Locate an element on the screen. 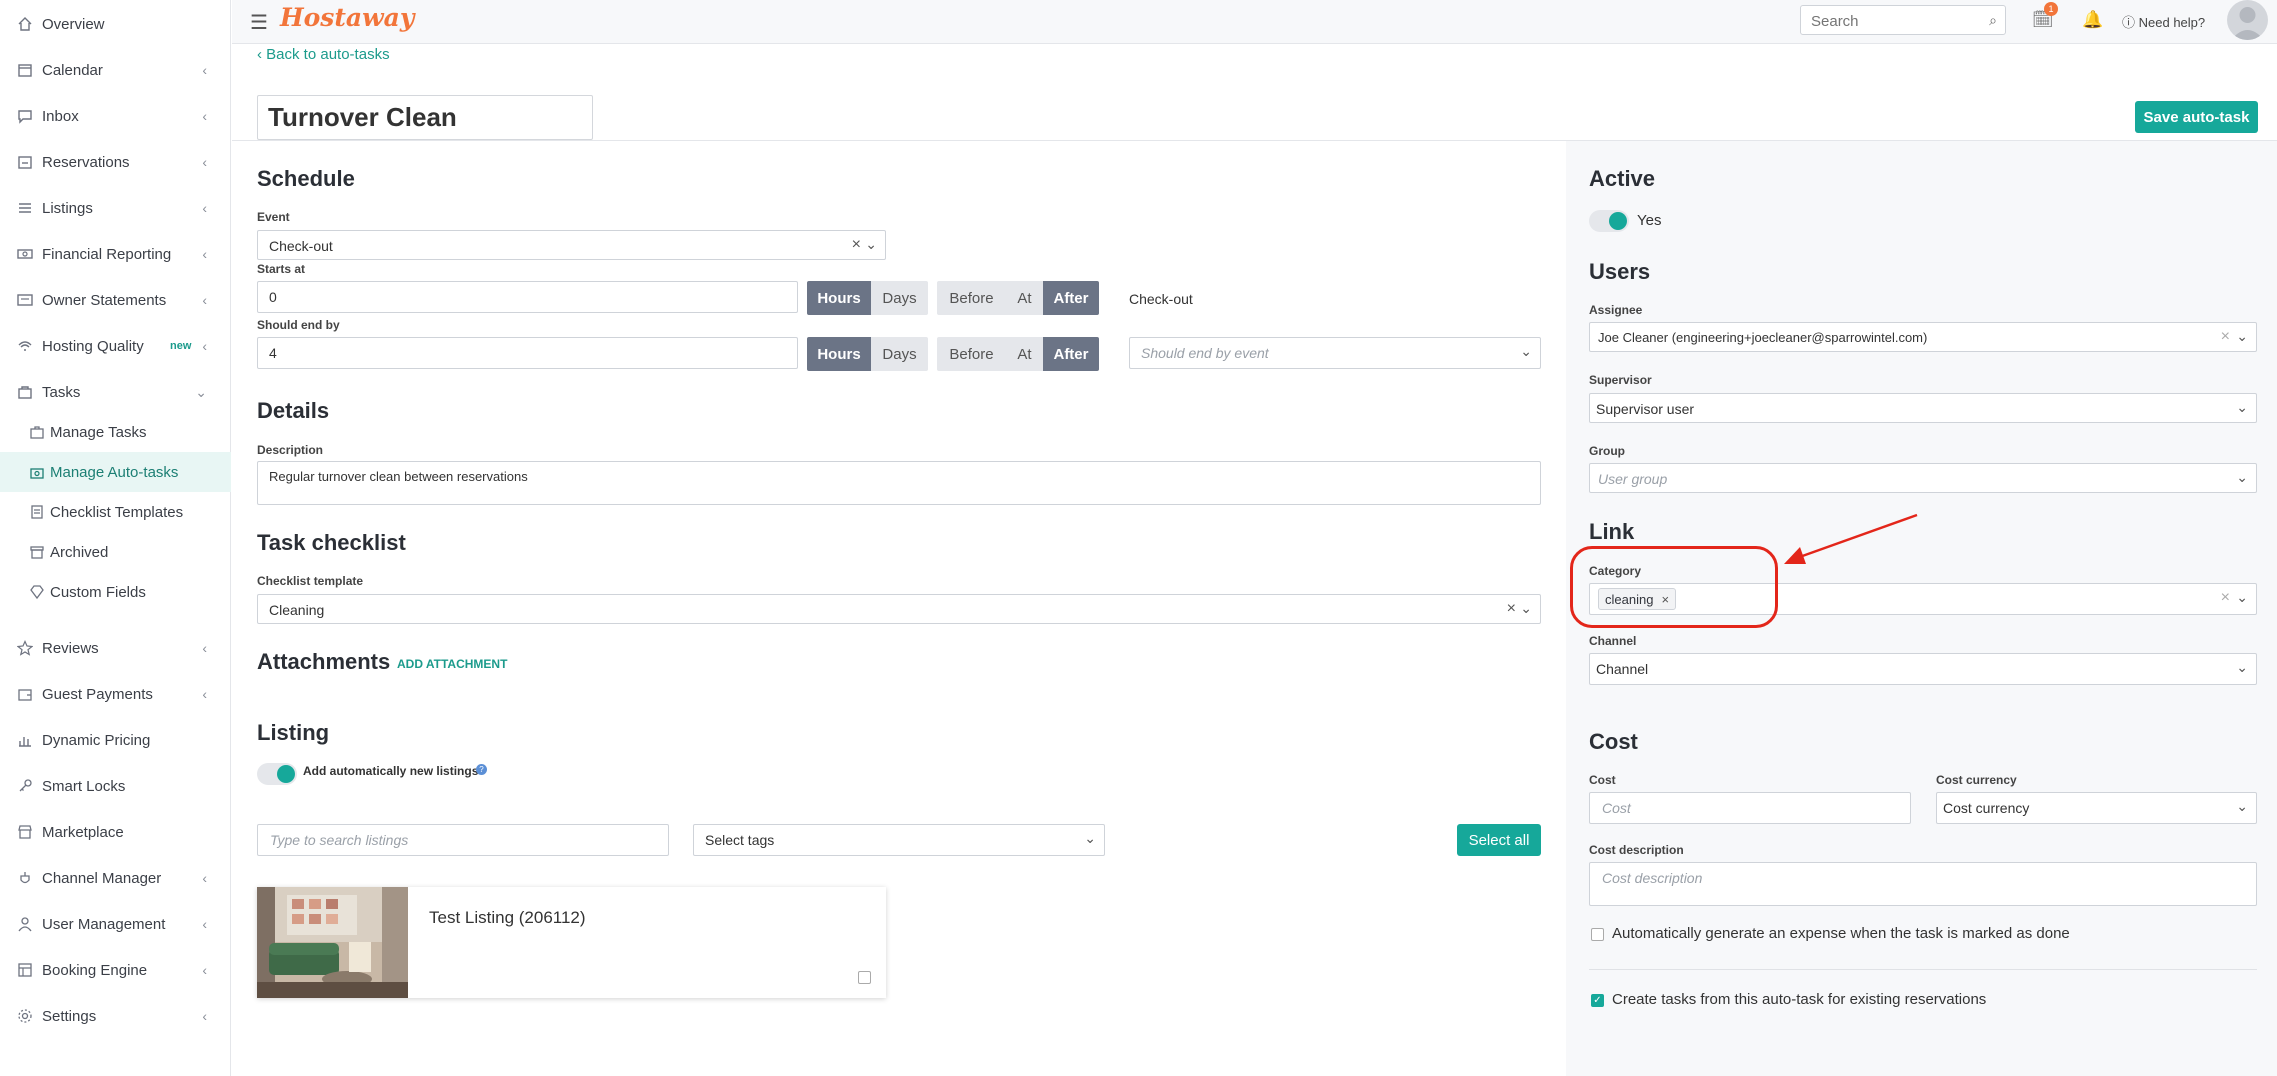  should-end-input: 4 is located at coordinates (527, 353).